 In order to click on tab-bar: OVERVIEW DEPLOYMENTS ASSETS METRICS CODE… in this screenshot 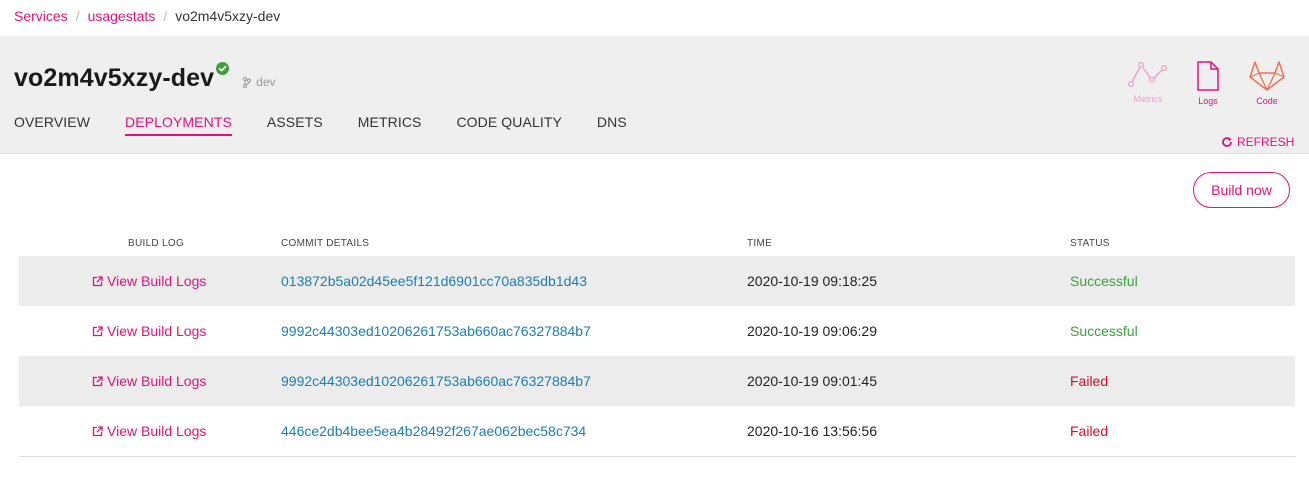, I will do `click(338, 125)`.